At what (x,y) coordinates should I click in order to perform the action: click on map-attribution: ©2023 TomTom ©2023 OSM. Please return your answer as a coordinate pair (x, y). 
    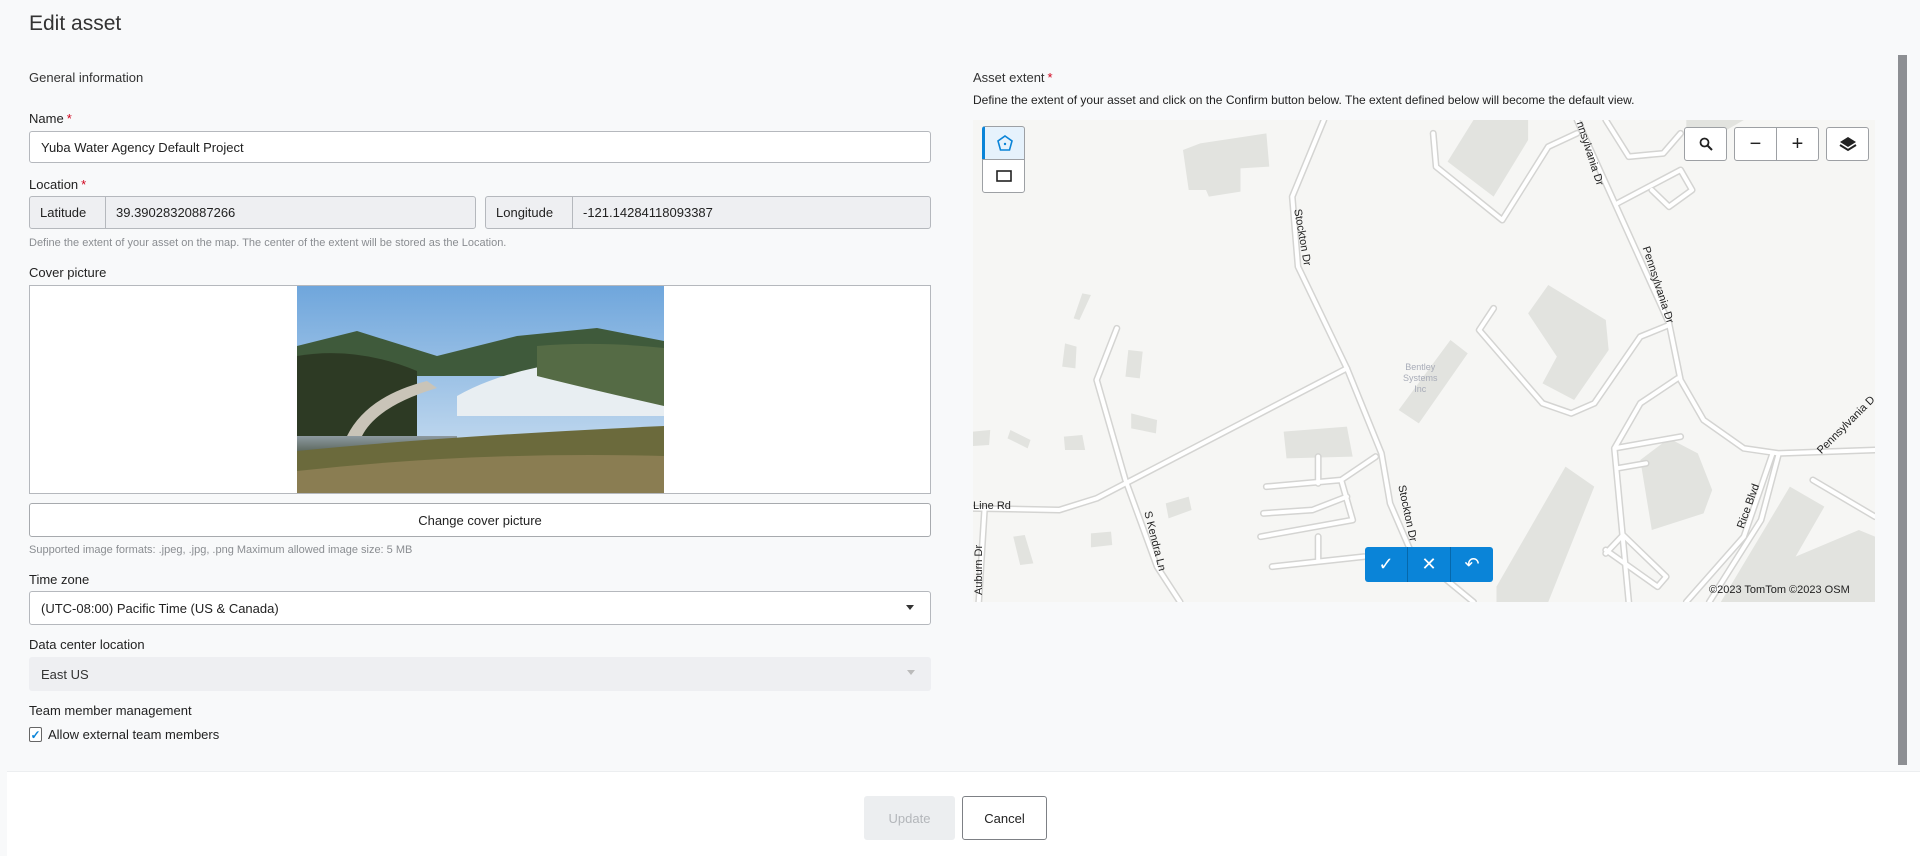
    Looking at the image, I should click on (1779, 590).